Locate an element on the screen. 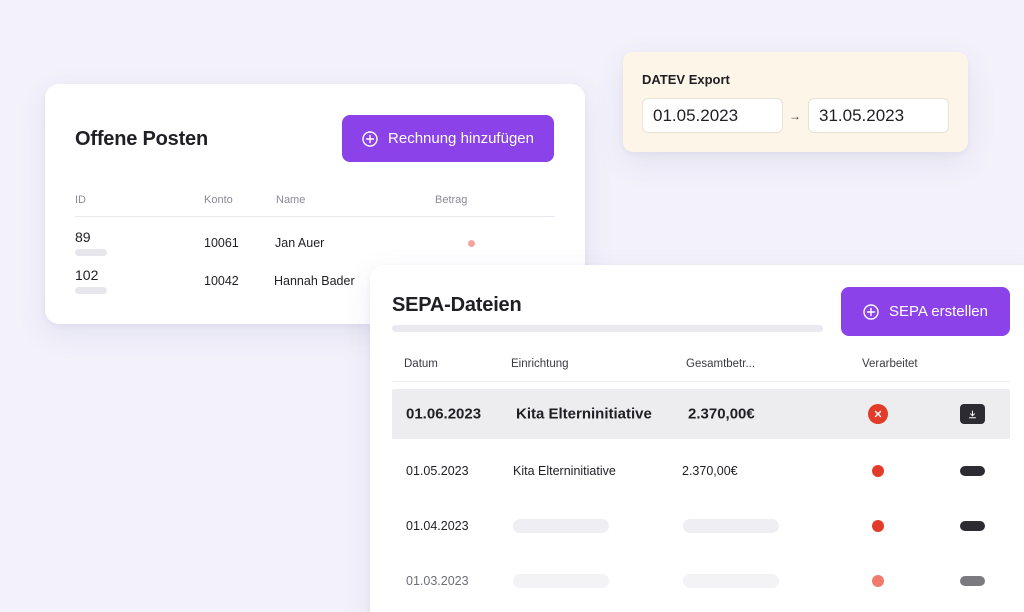 The image size is (1024, 612). sepa-files-title: SEPA-Dateien is located at coordinates (457, 305).